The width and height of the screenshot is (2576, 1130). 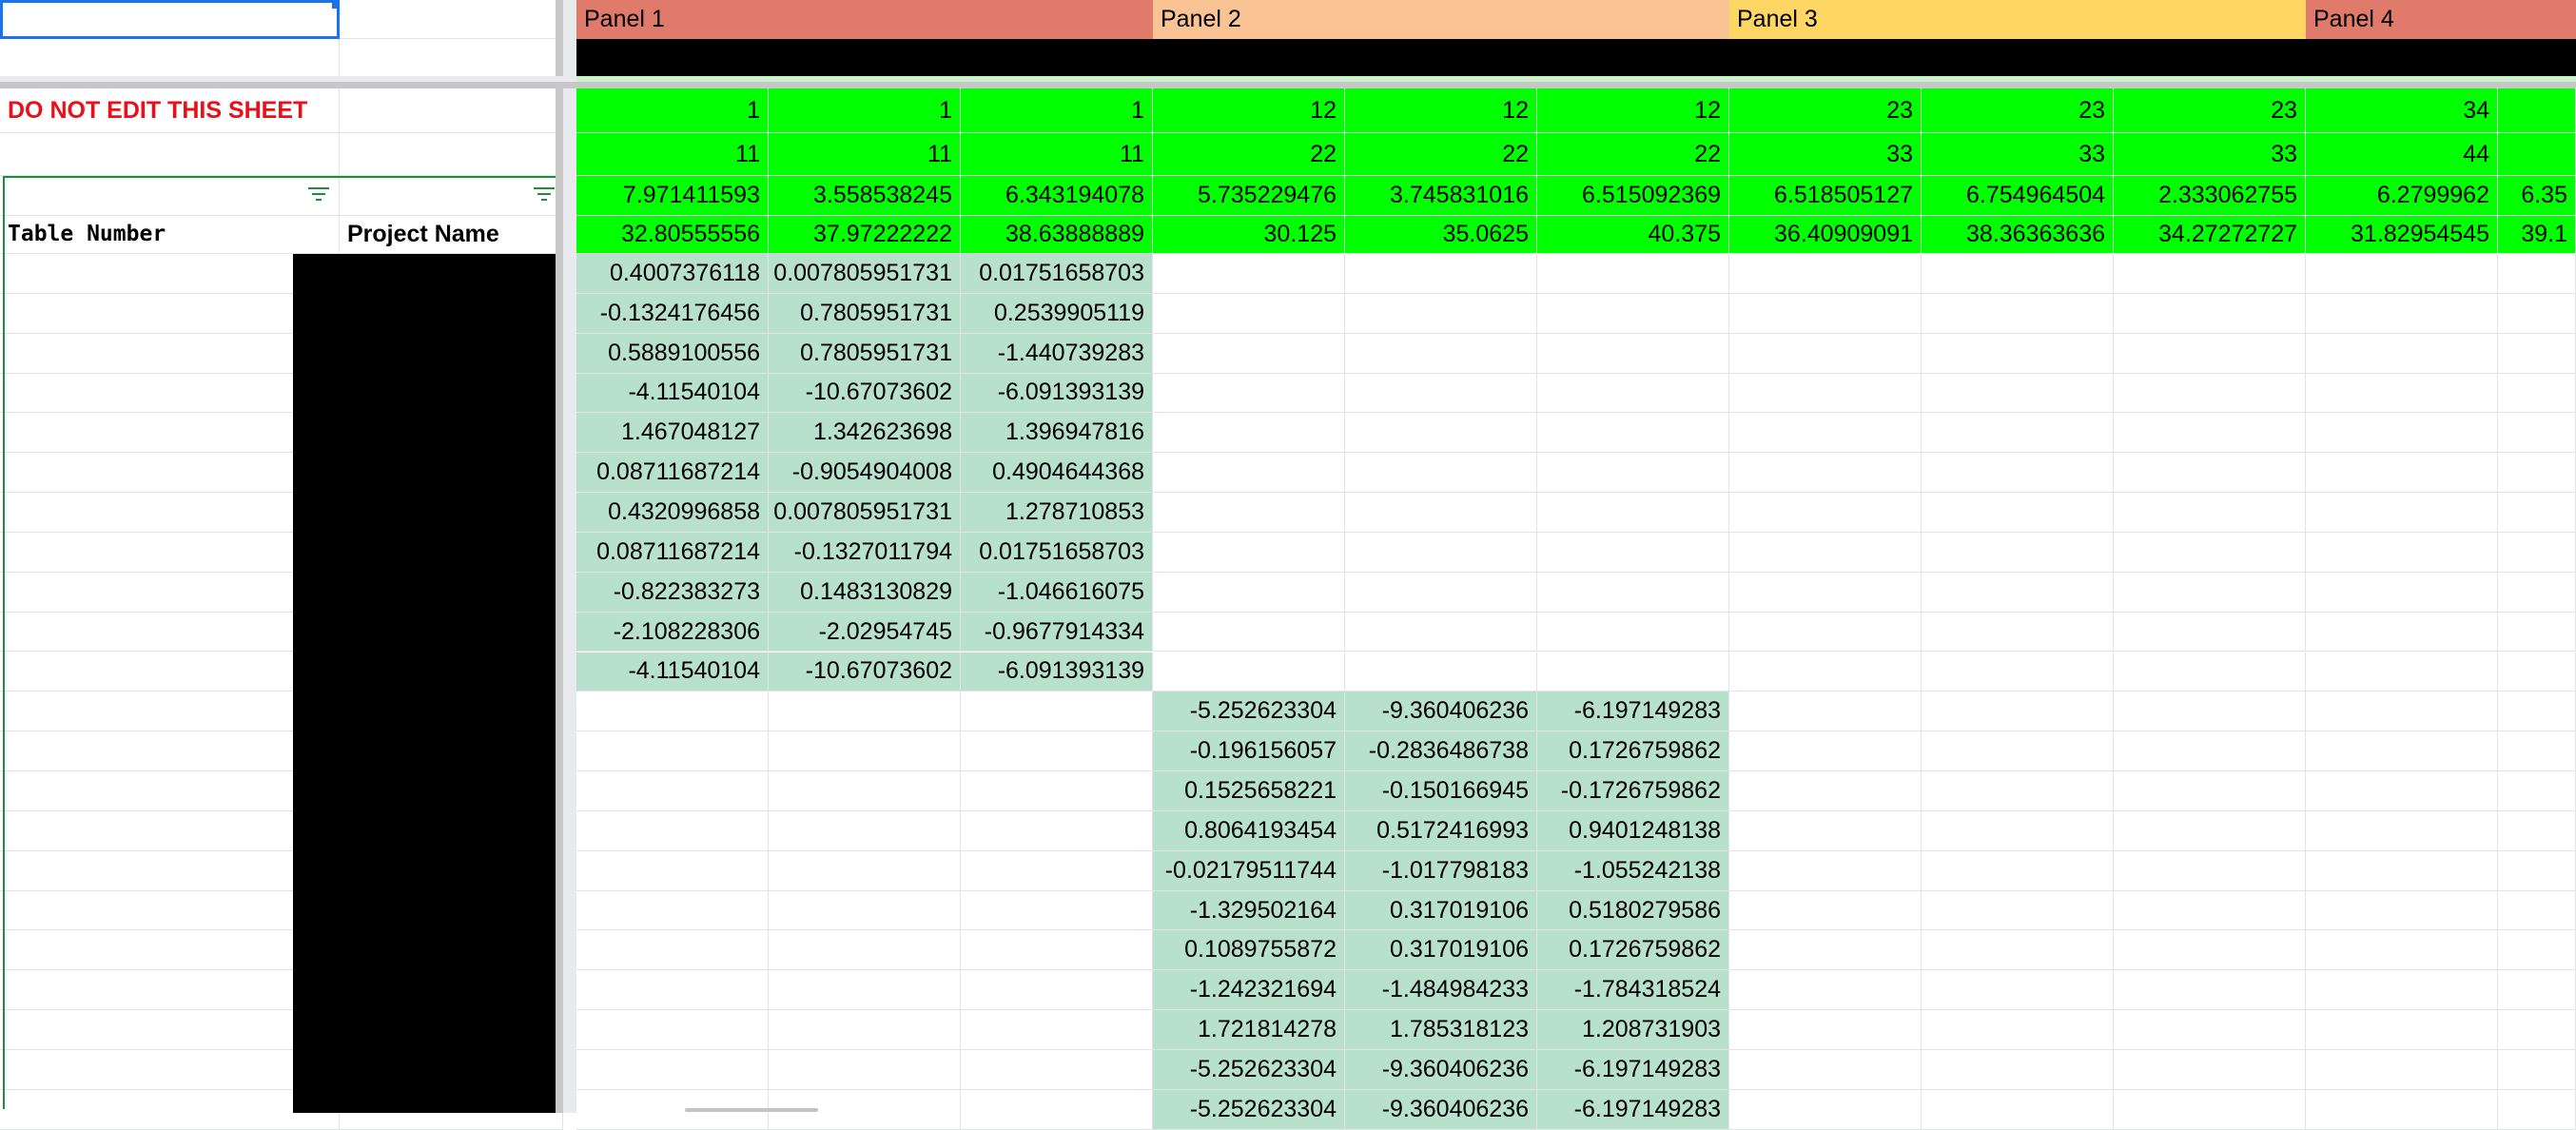 What do you see at coordinates (1249, 235) in the screenshot?
I see `header-value-cell: 30.125` at bounding box center [1249, 235].